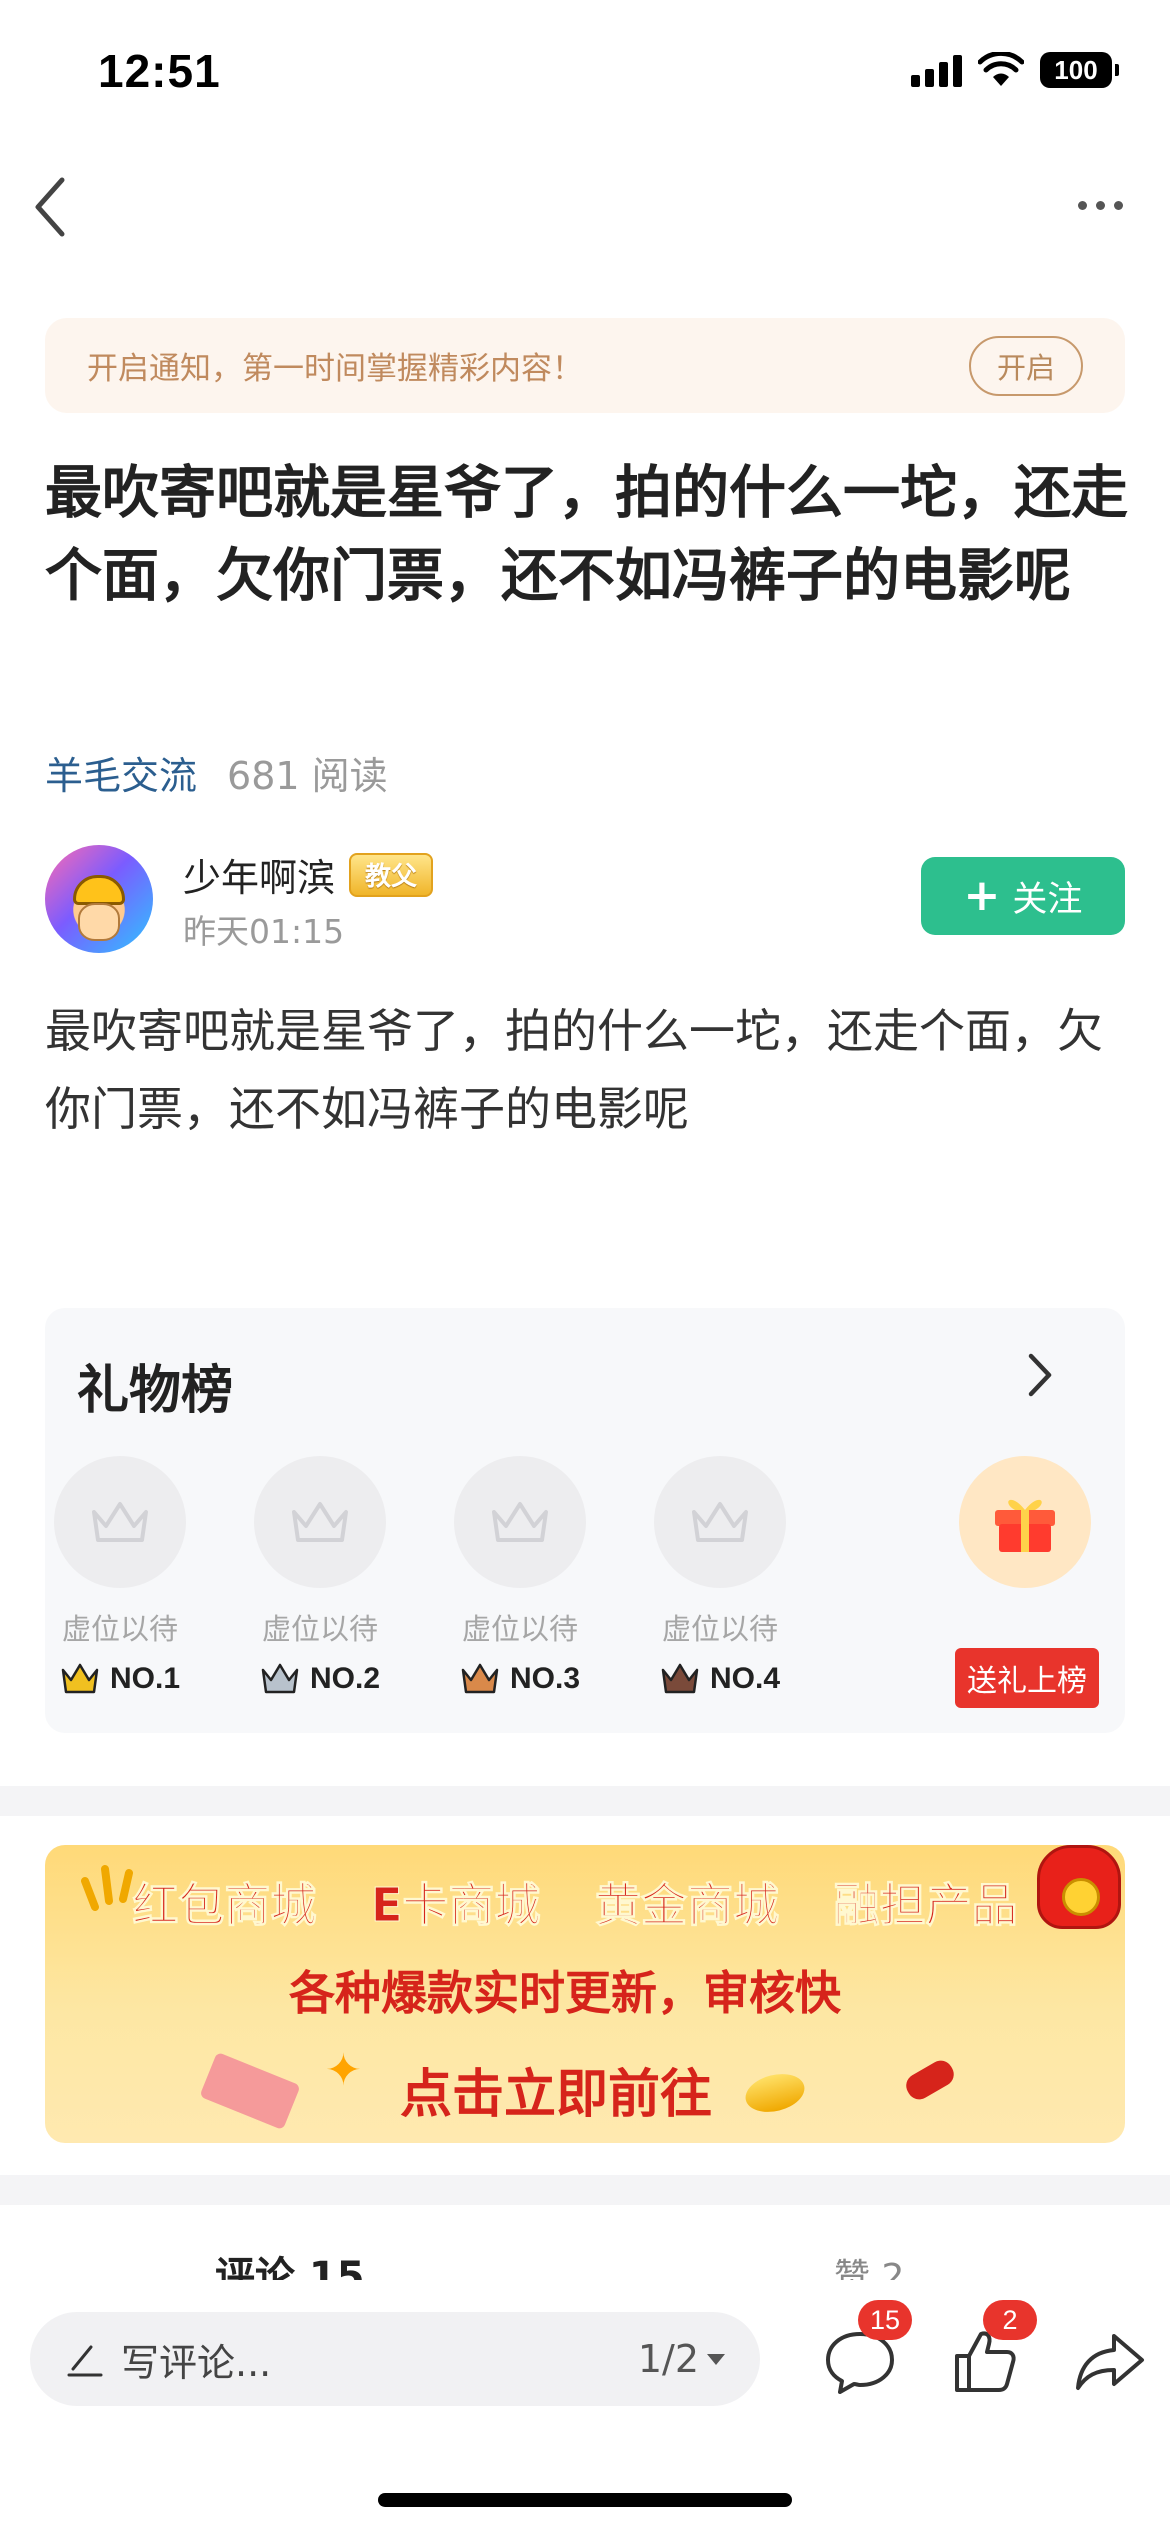 Image resolution: width=1170 pixels, height=2532 pixels. I want to click on gift-slot-4: 虚位以待 NO.4, so click(720, 1576).